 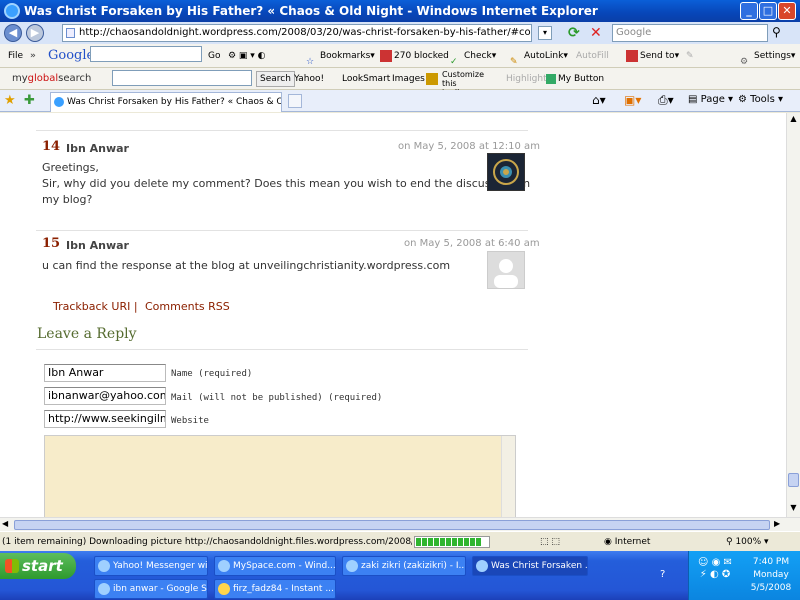 I want to click on vertical-scrollbar: ▲ ▼, so click(x=793, y=315).